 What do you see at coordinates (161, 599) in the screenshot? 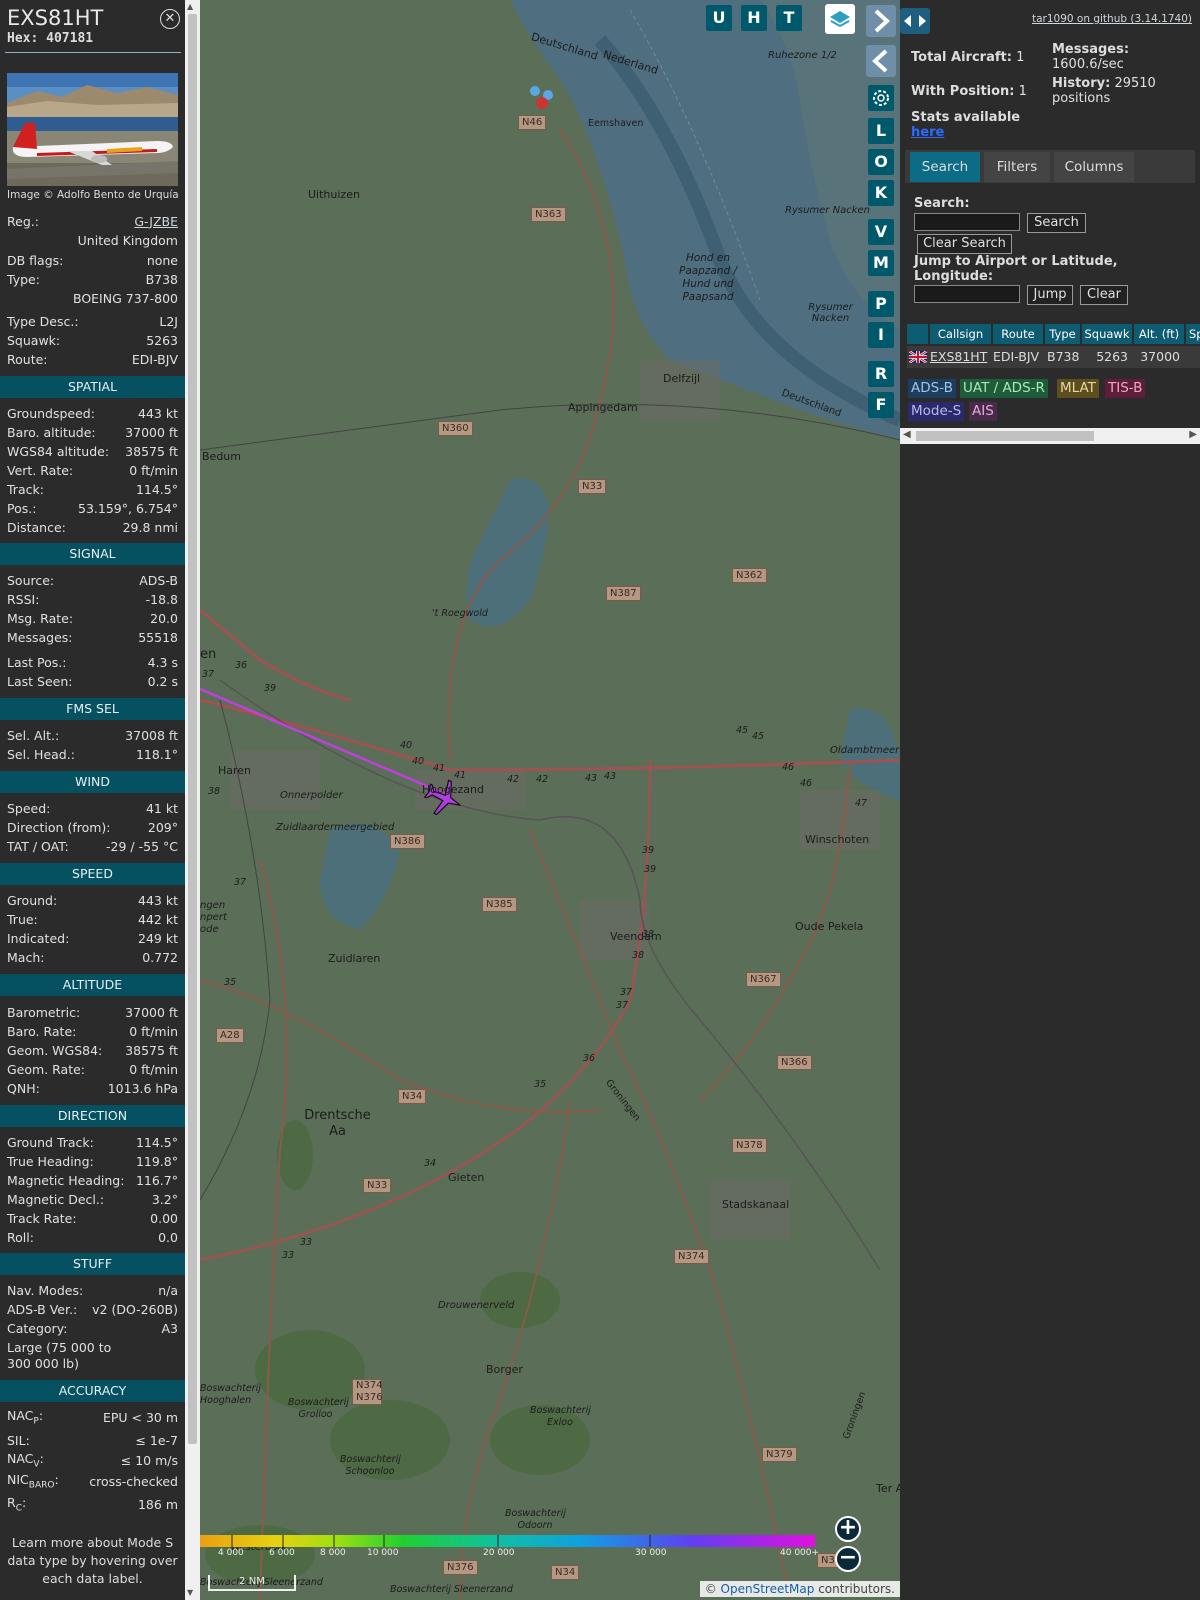
I see `info-value: -18.8` at bounding box center [161, 599].